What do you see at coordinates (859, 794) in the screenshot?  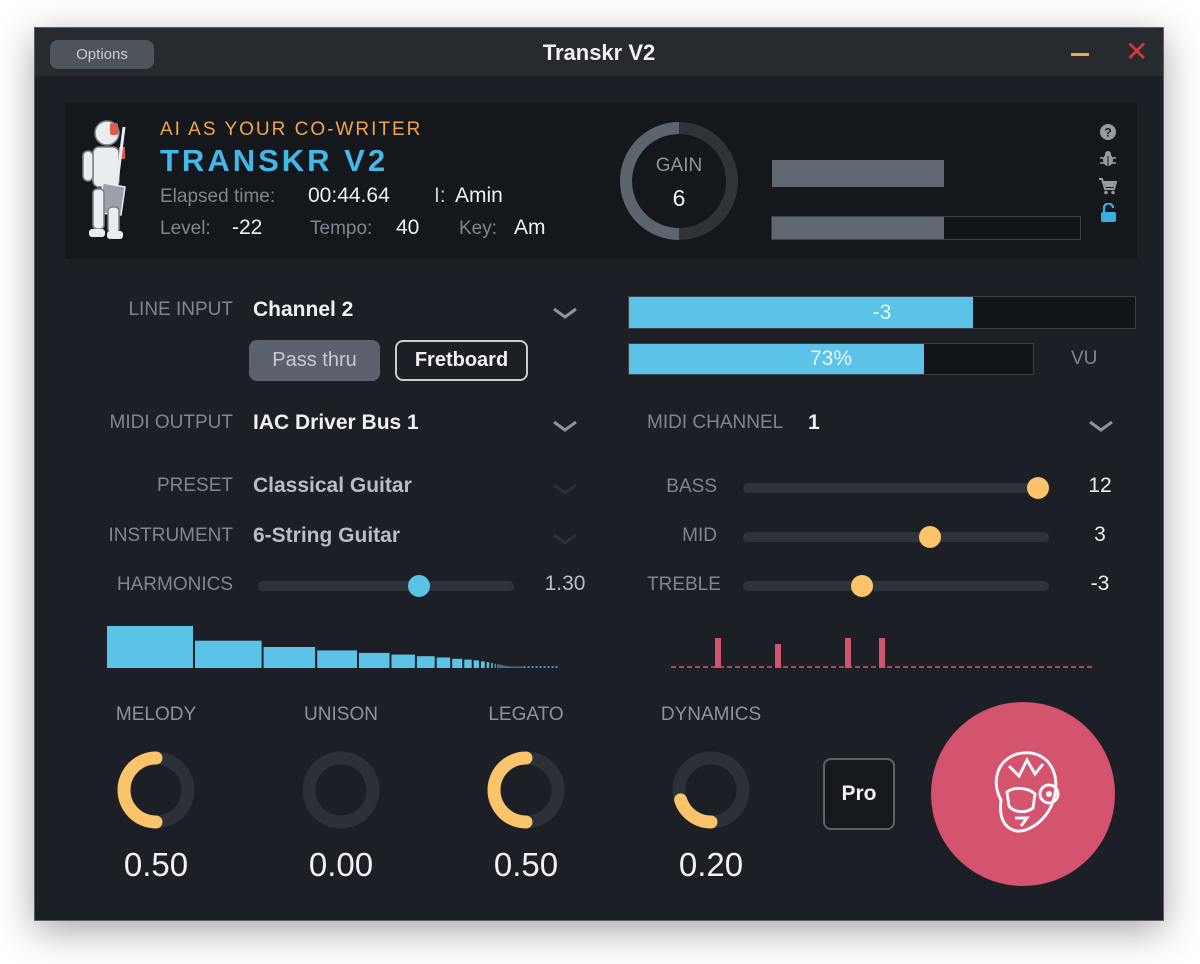 I see `pro-button: Pro` at bounding box center [859, 794].